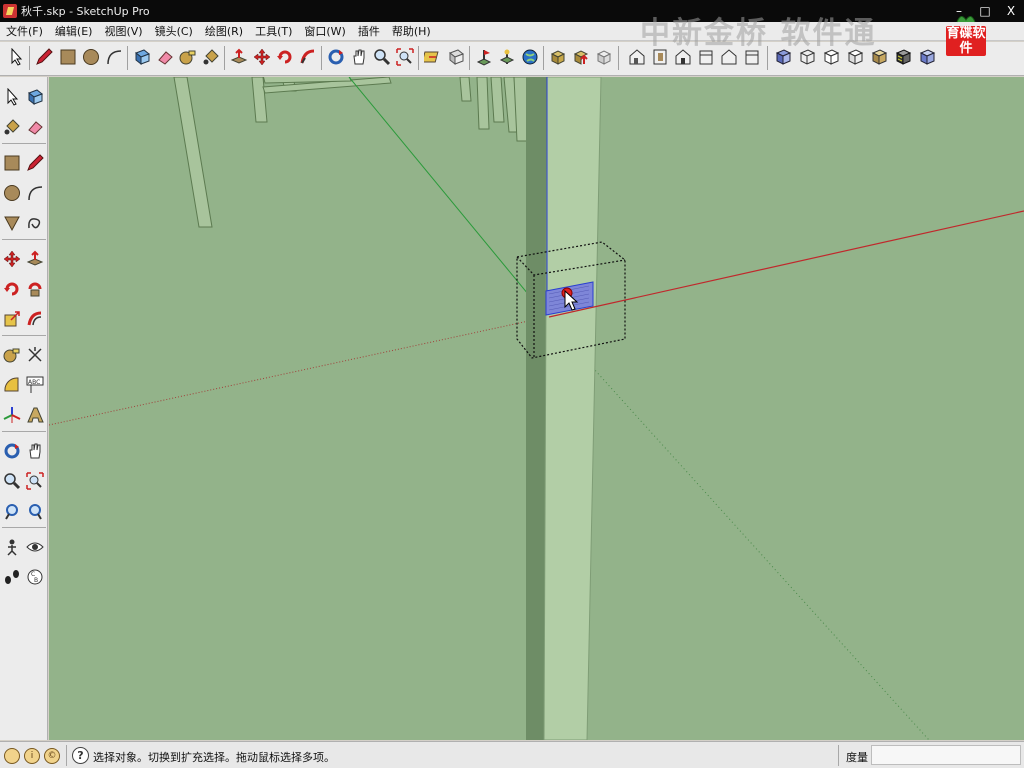 This screenshot has height=768, width=1024. What do you see at coordinates (12, 547) in the screenshot?
I see `position-camera-icon` at bounding box center [12, 547].